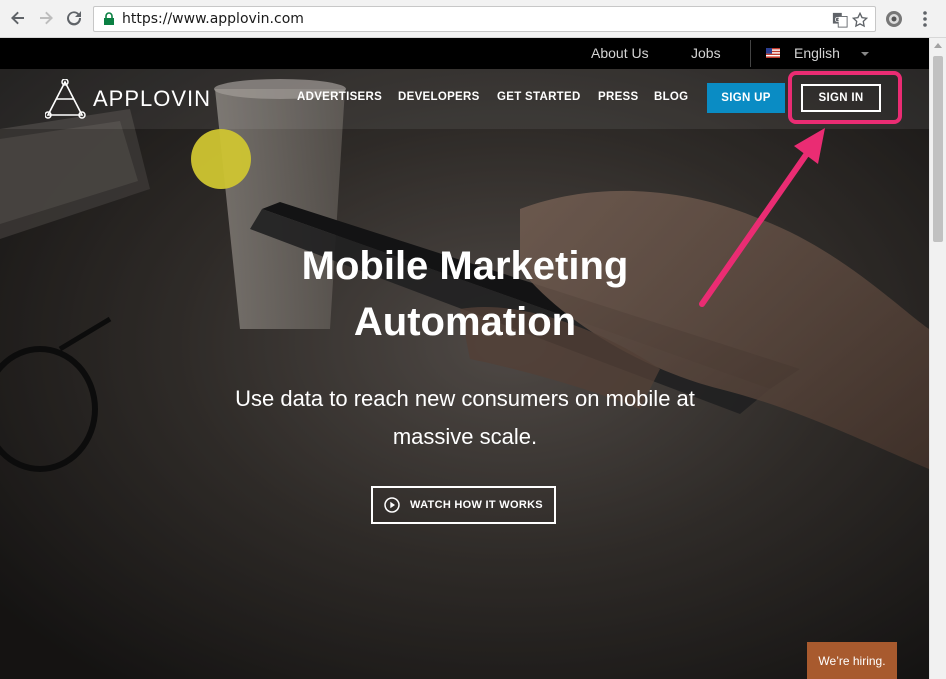 The width and height of the screenshot is (946, 679). Describe the element at coordinates (464, 53) in the screenshot. I see `utility-bar: About Us Jobs English` at that location.